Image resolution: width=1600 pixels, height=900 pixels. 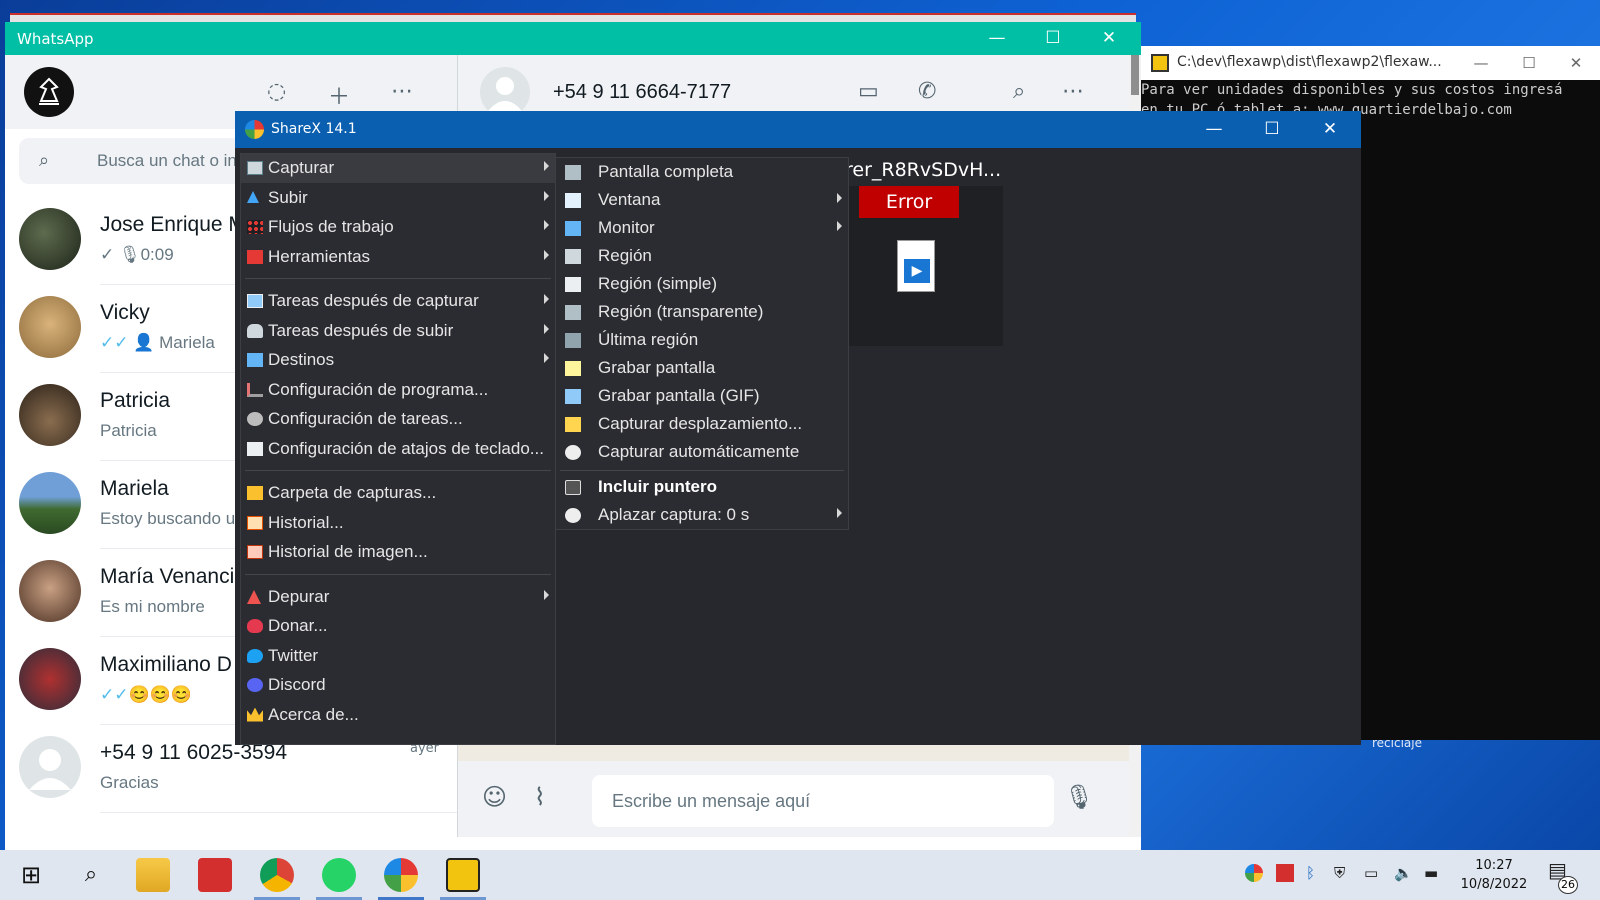 What do you see at coordinates (1494, 884) in the screenshot?
I see `clock-date: 10/8/2022` at bounding box center [1494, 884].